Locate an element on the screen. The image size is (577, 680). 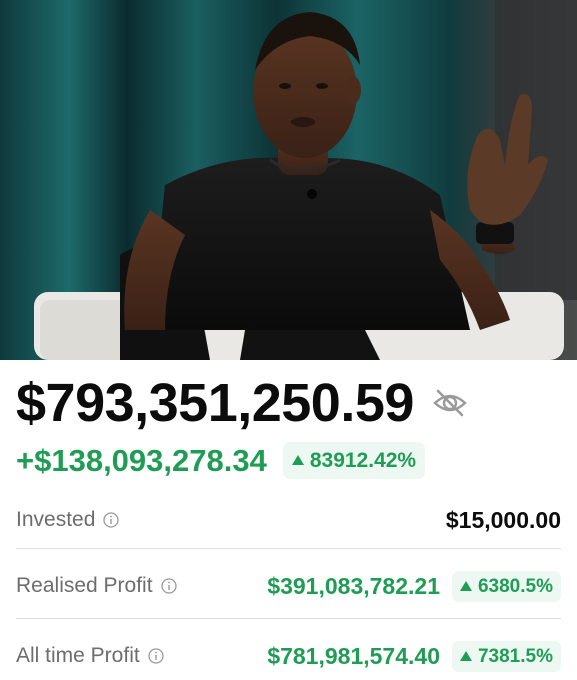
all-time-profit-label: All time Profit is located at coordinates (78, 655).